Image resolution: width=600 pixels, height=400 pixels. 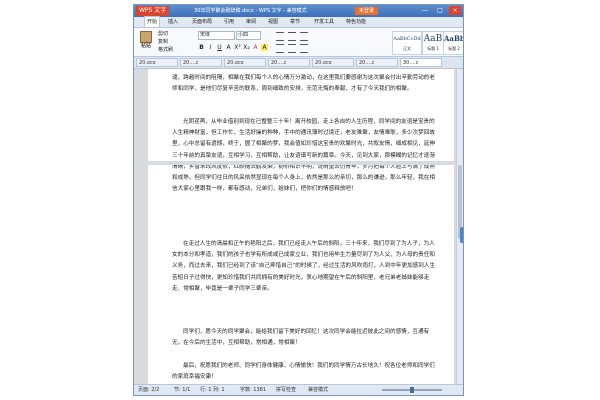 What do you see at coordinates (246, 47) in the screenshot?
I see `subscript-button: X₂` at bounding box center [246, 47].